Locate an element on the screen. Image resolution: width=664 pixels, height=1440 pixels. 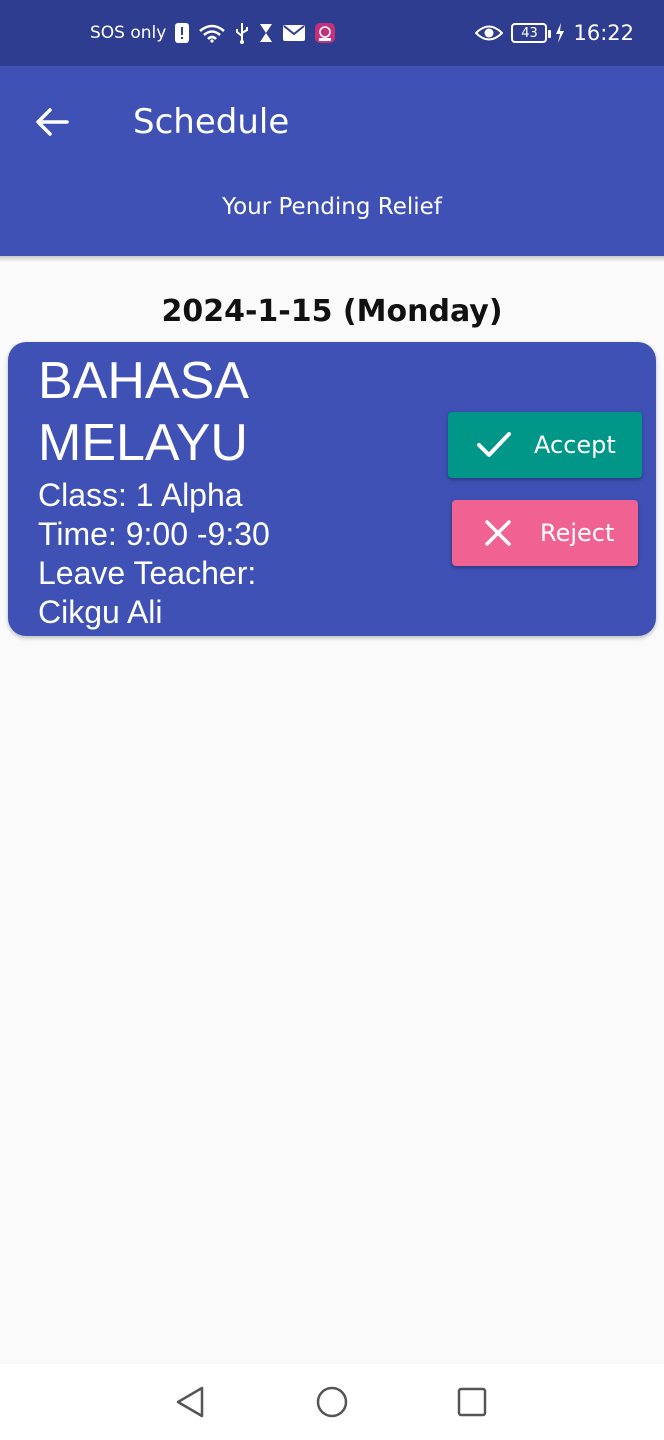
accept-label: Accept is located at coordinates (575, 445).